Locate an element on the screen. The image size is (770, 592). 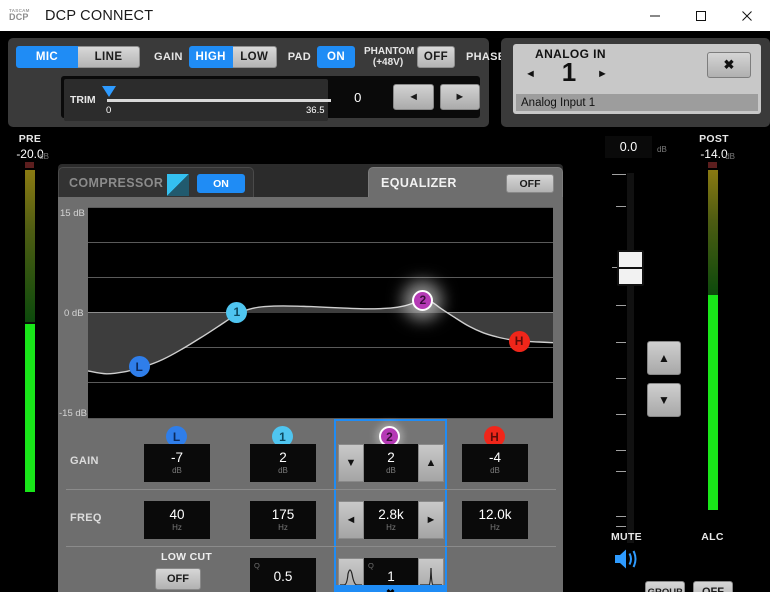
post-meter-label: POST is located at coordinates (714, 139).